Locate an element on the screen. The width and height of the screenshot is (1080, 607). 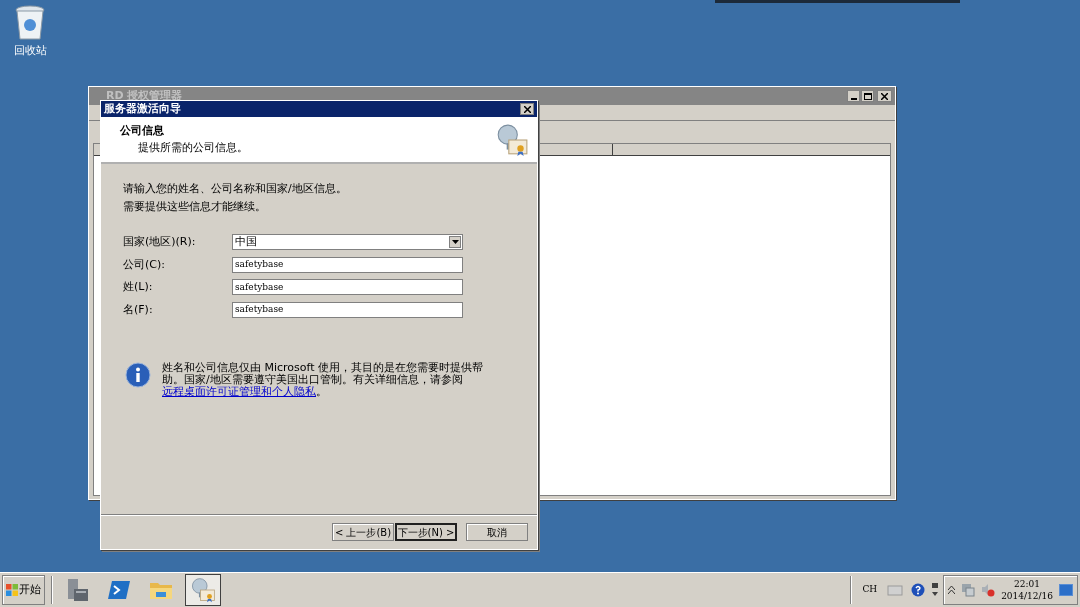
caret-icon is located at coordinates (455, 242).